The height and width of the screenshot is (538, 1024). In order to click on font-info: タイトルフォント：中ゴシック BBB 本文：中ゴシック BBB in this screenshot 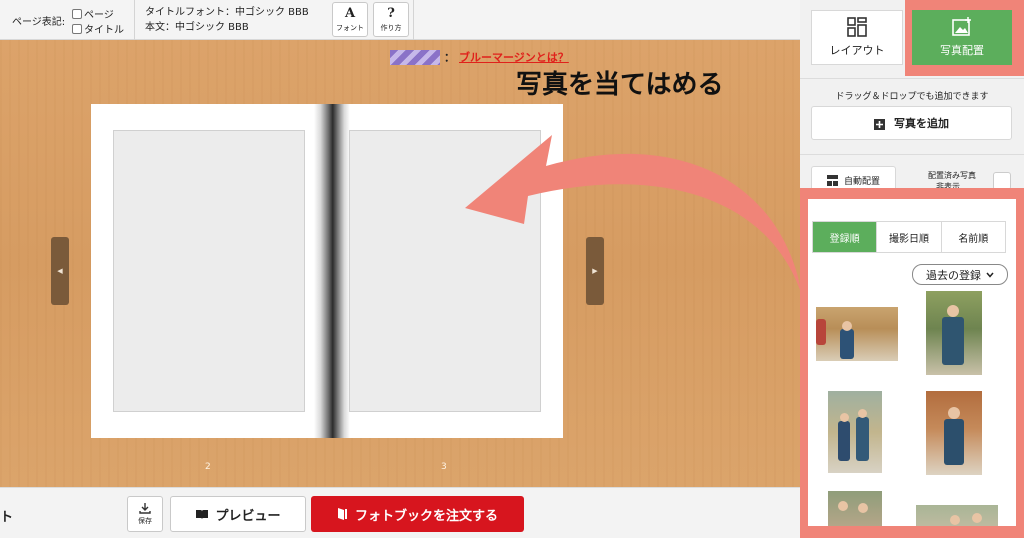, I will do `click(227, 20)`.